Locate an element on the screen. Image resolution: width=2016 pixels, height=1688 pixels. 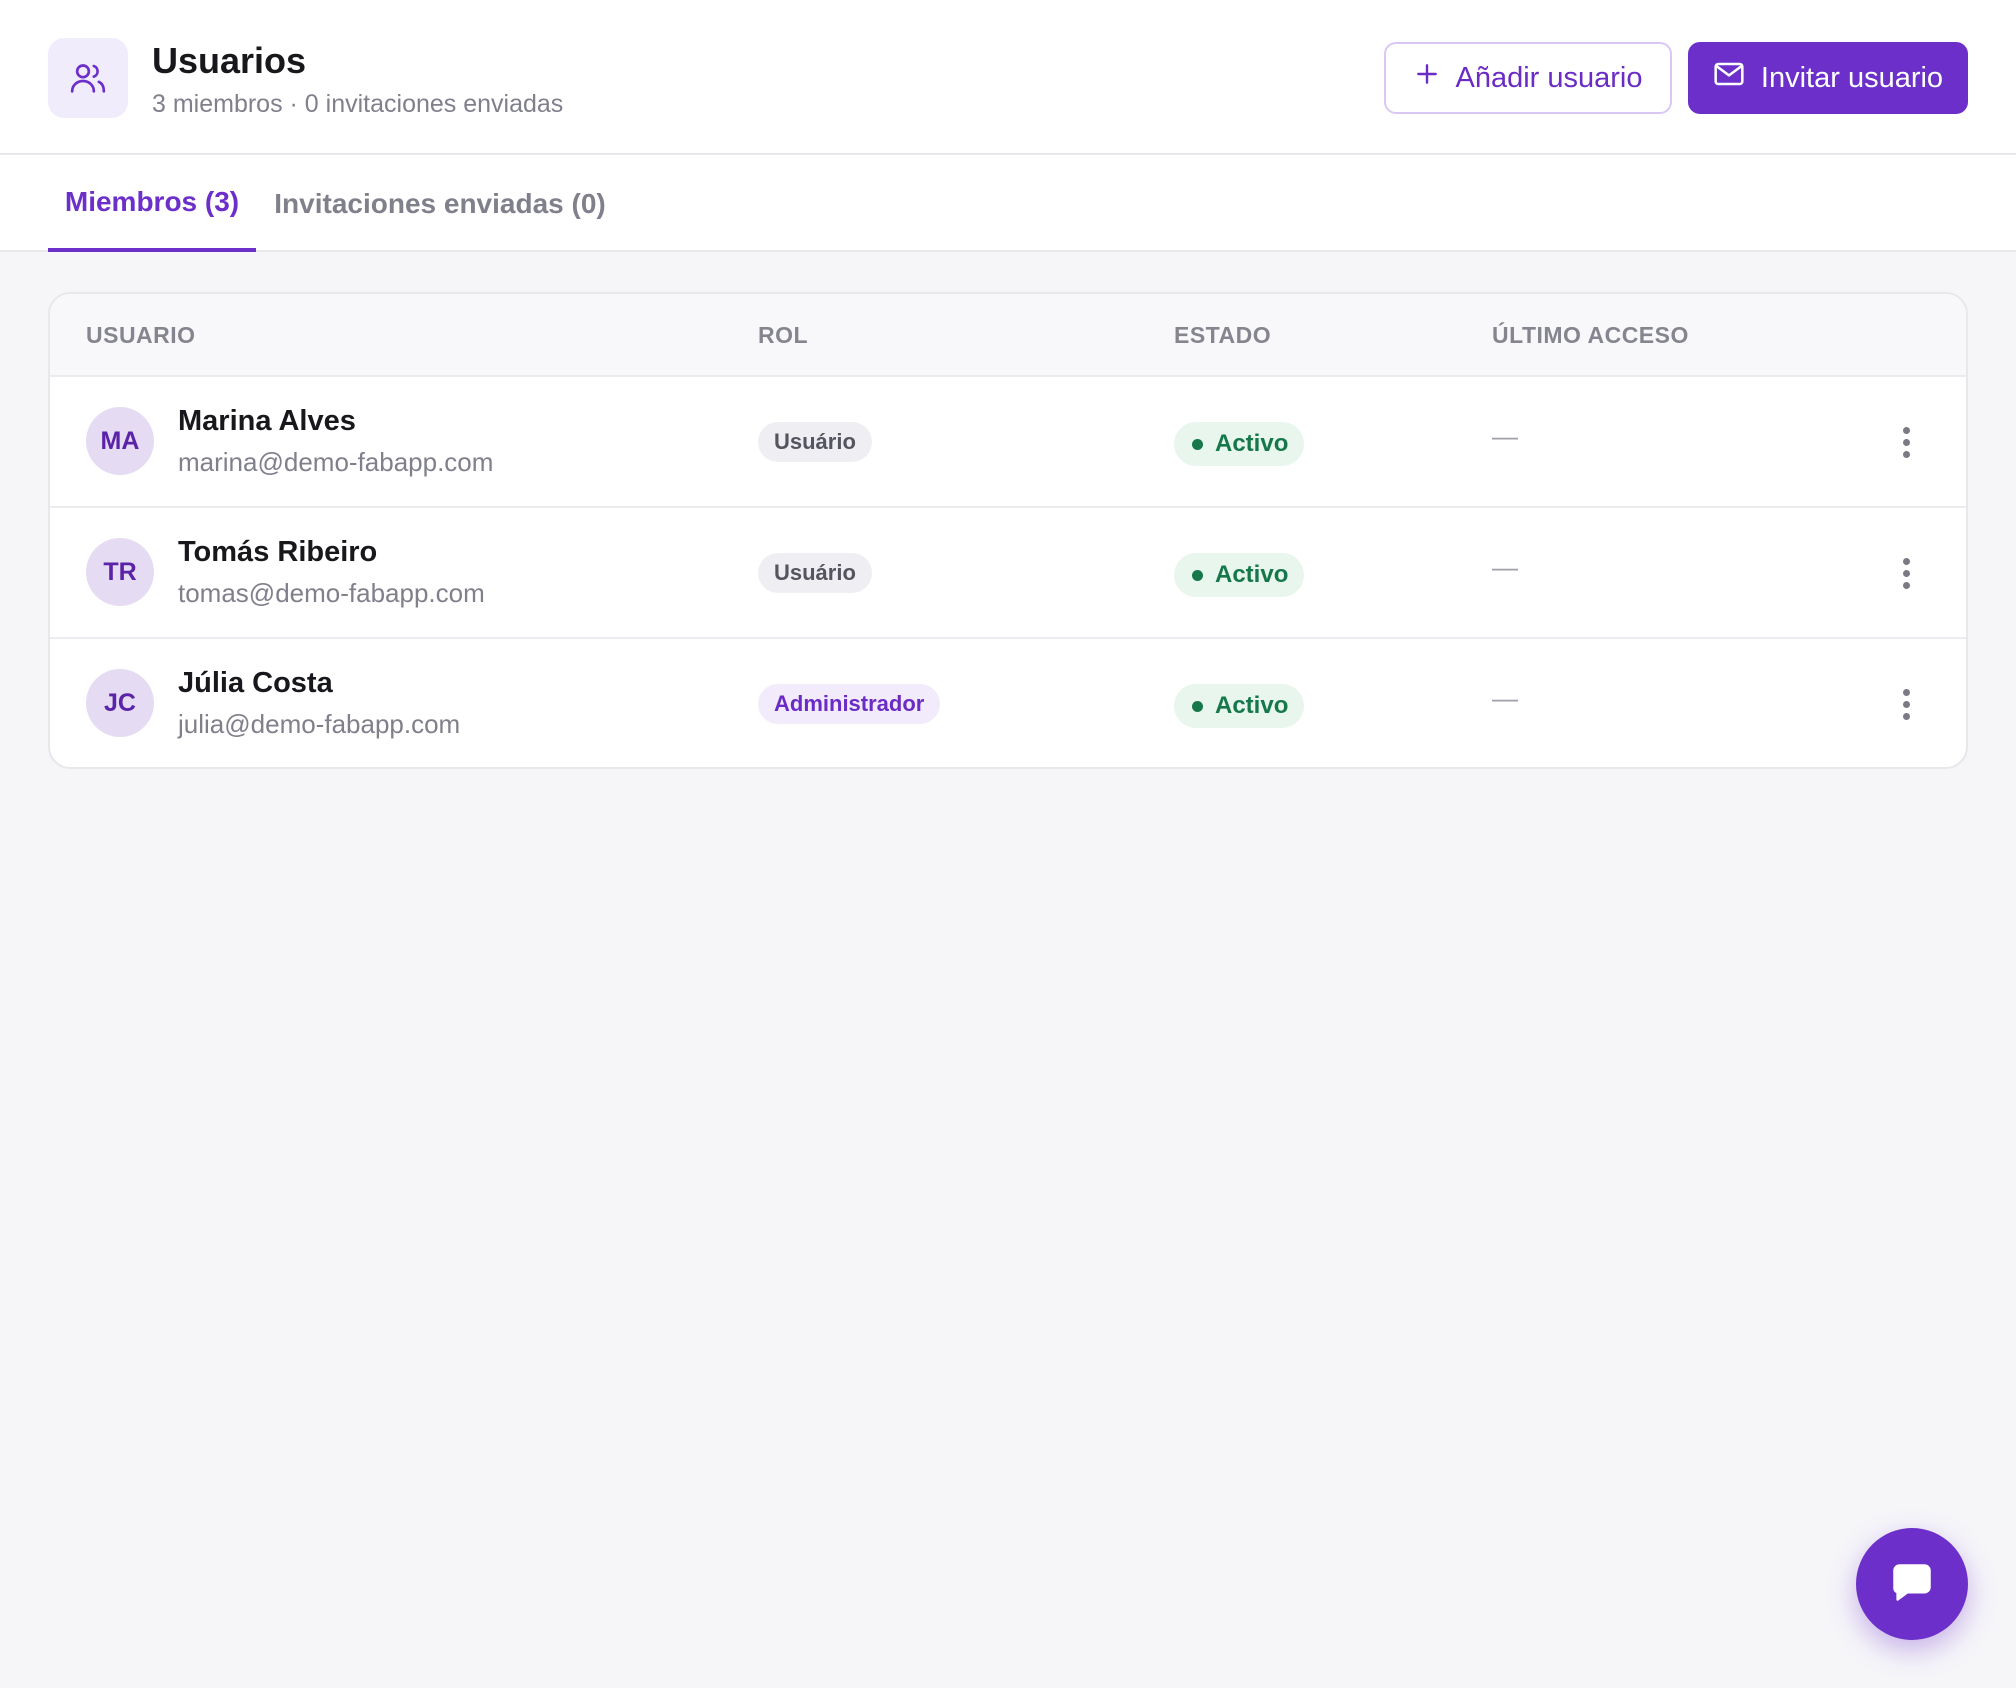
avatar: JC is located at coordinates (120, 703).